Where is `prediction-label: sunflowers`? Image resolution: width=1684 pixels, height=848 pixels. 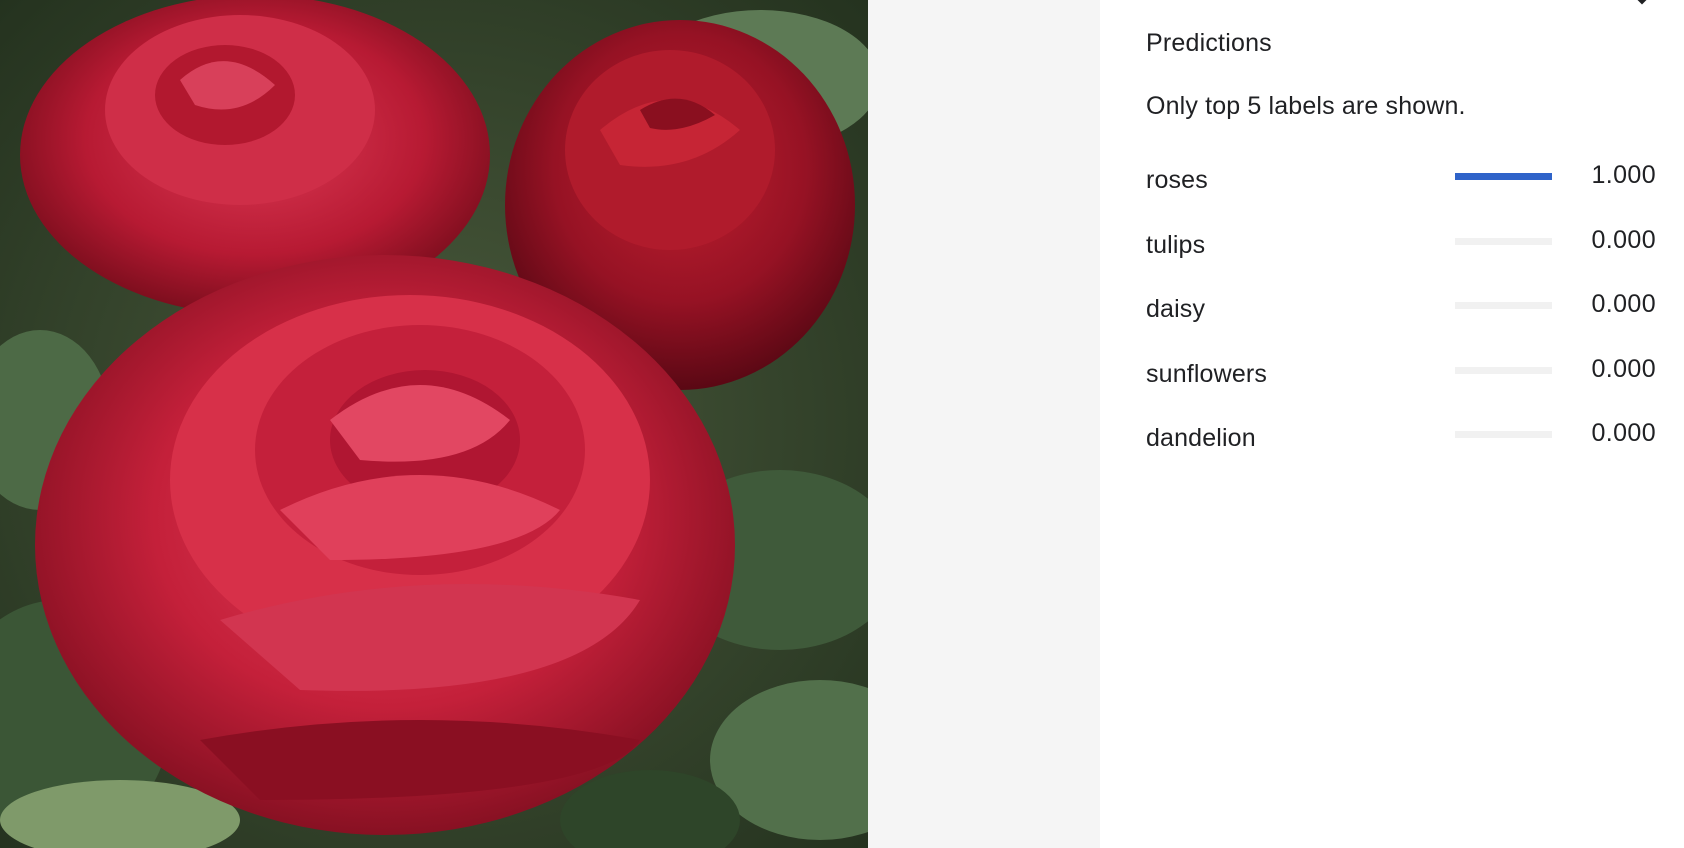
prediction-label: sunflowers is located at coordinates (1206, 373).